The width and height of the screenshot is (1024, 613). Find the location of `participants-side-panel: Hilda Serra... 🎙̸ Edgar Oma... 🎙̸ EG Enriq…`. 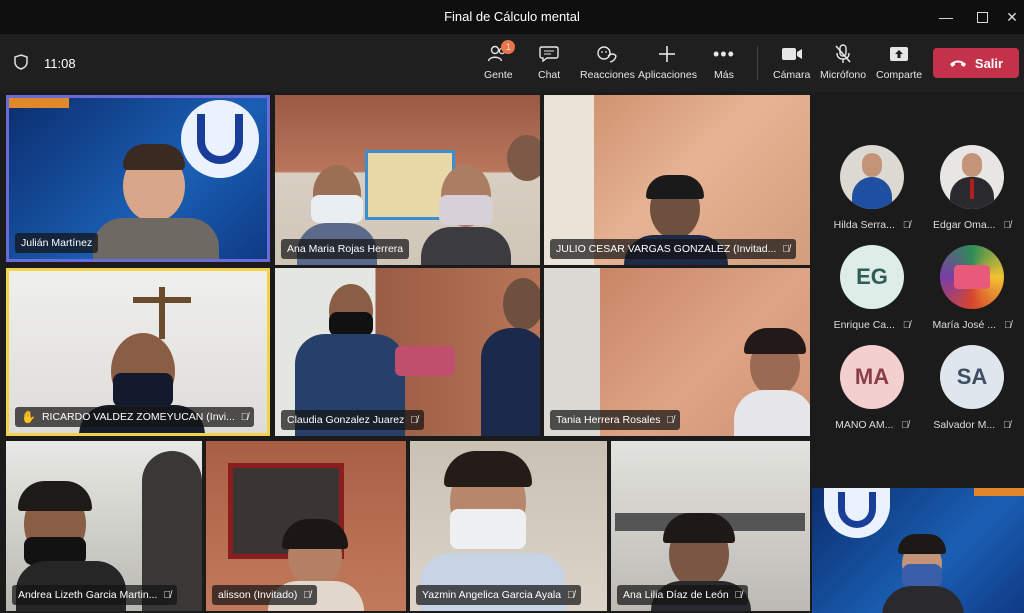

participants-side-panel: Hilda Serra... 🎙̸ Edgar Oma... 🎙̸ EG Enriq… is located at coordinates (918, 289).